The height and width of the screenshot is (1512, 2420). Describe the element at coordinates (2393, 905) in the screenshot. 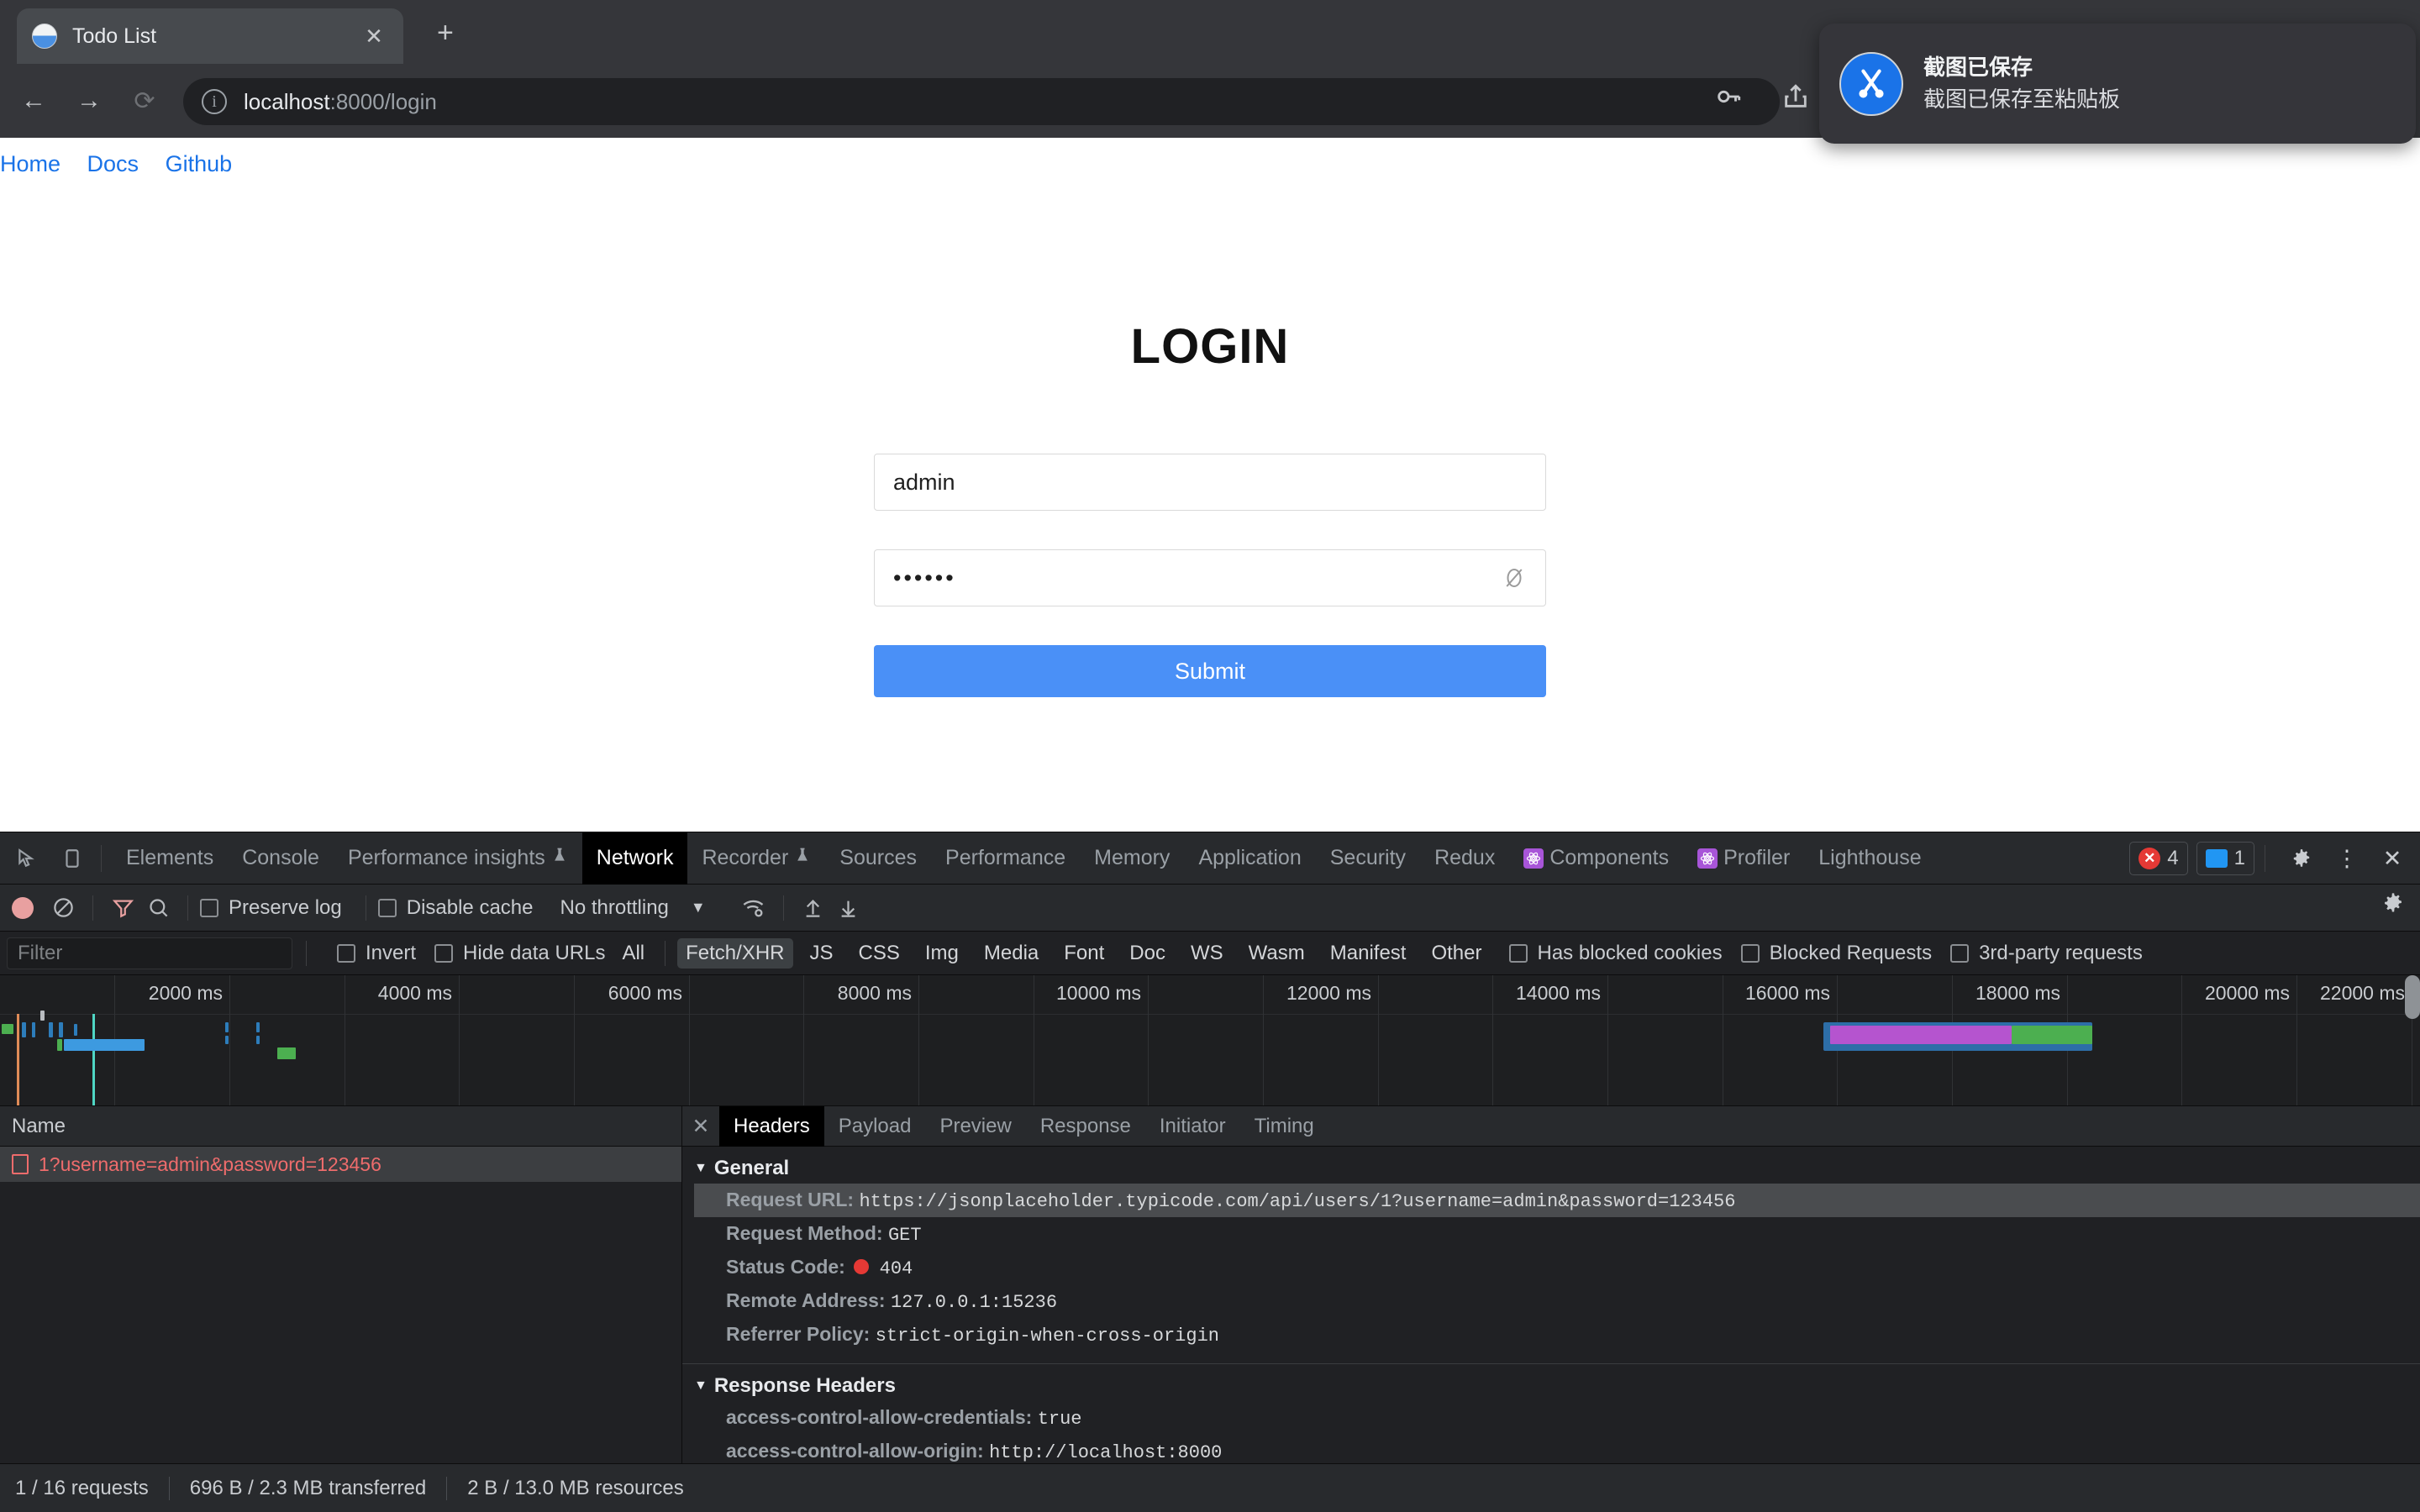

I see `network-settings-gear-icon` at that location.